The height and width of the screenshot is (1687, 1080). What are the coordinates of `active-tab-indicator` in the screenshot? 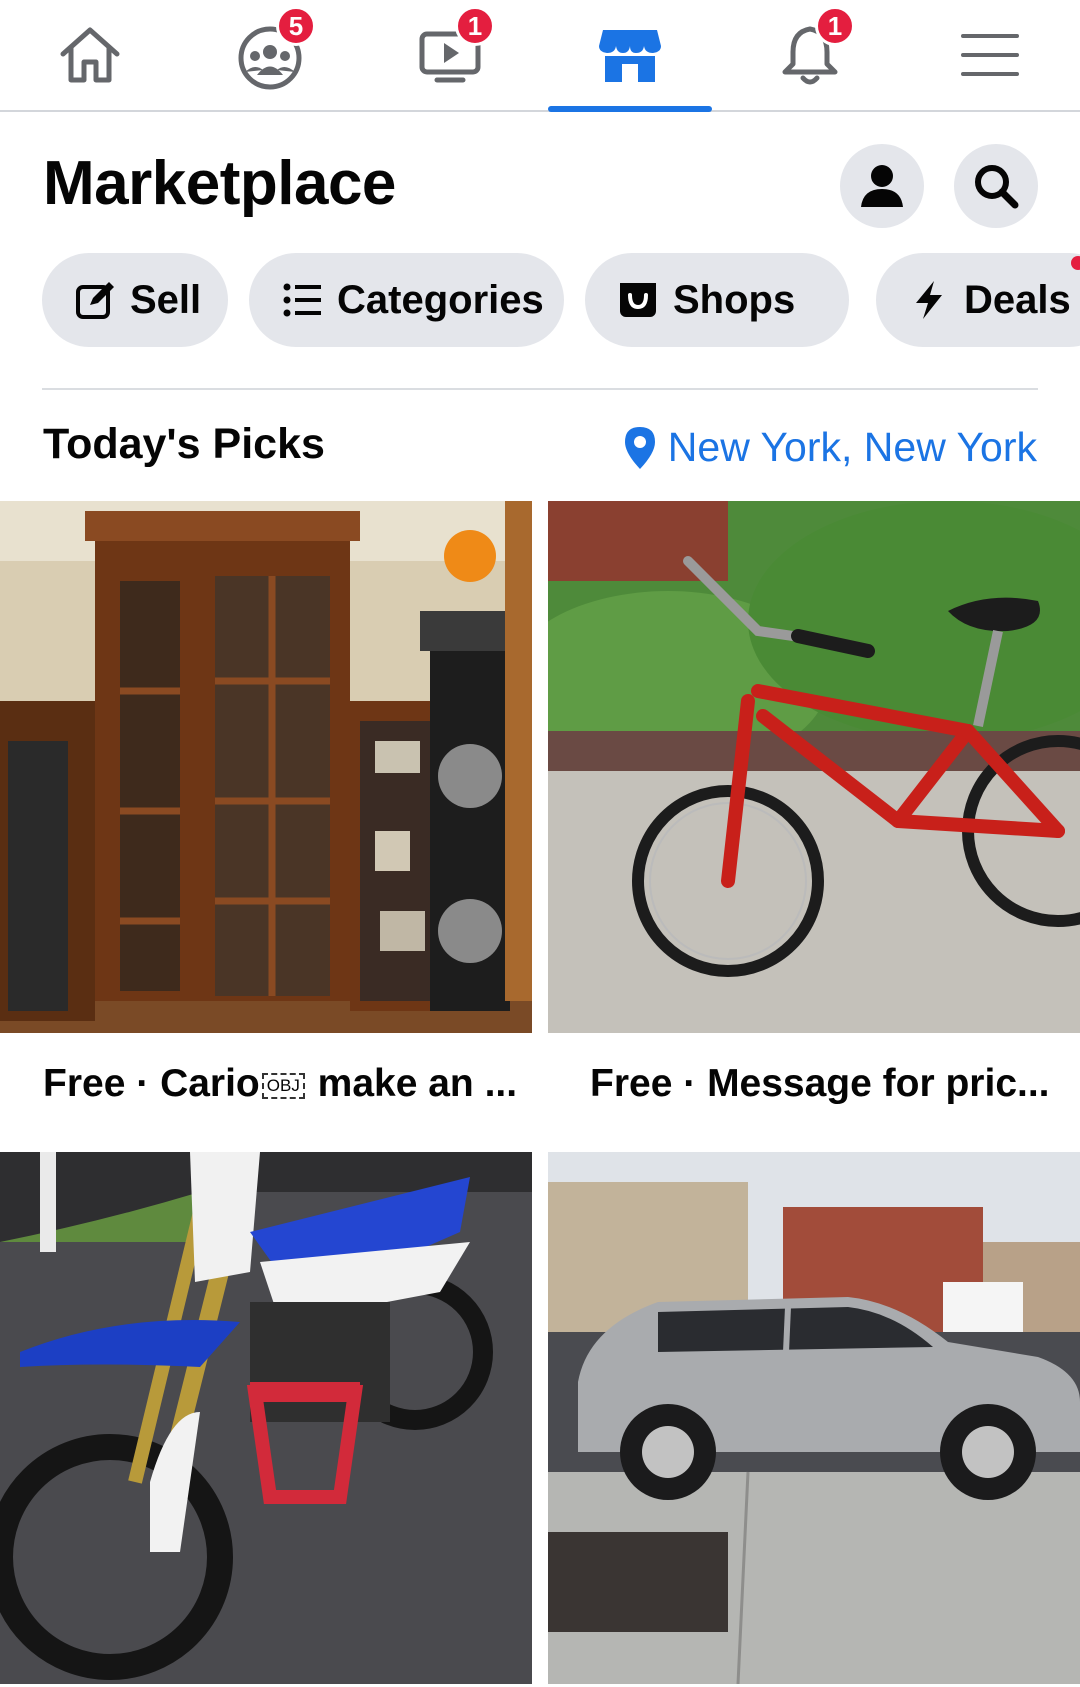 It's located at (630, 109).